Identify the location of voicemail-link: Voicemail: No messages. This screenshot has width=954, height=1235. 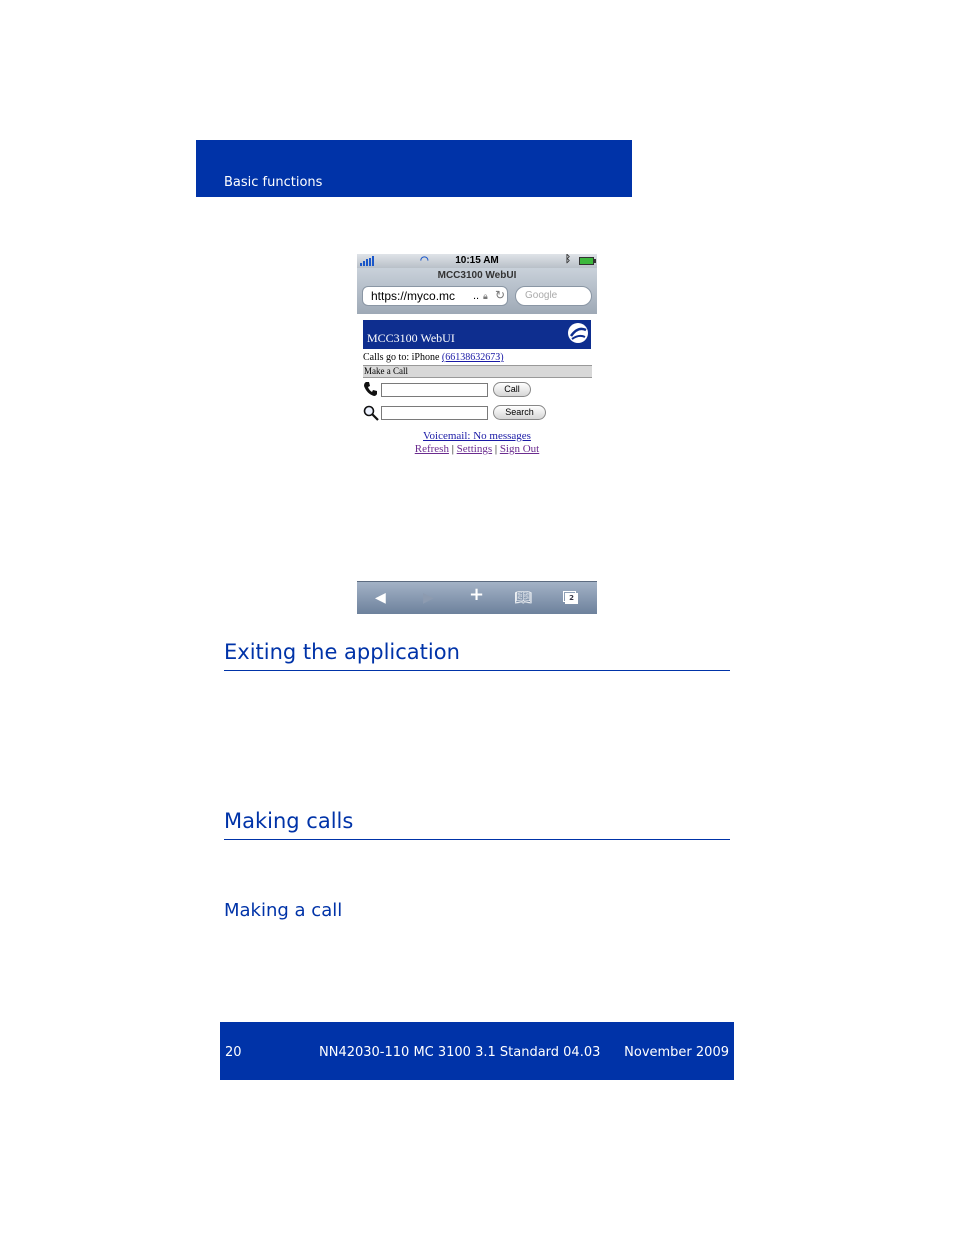
(477, 436).